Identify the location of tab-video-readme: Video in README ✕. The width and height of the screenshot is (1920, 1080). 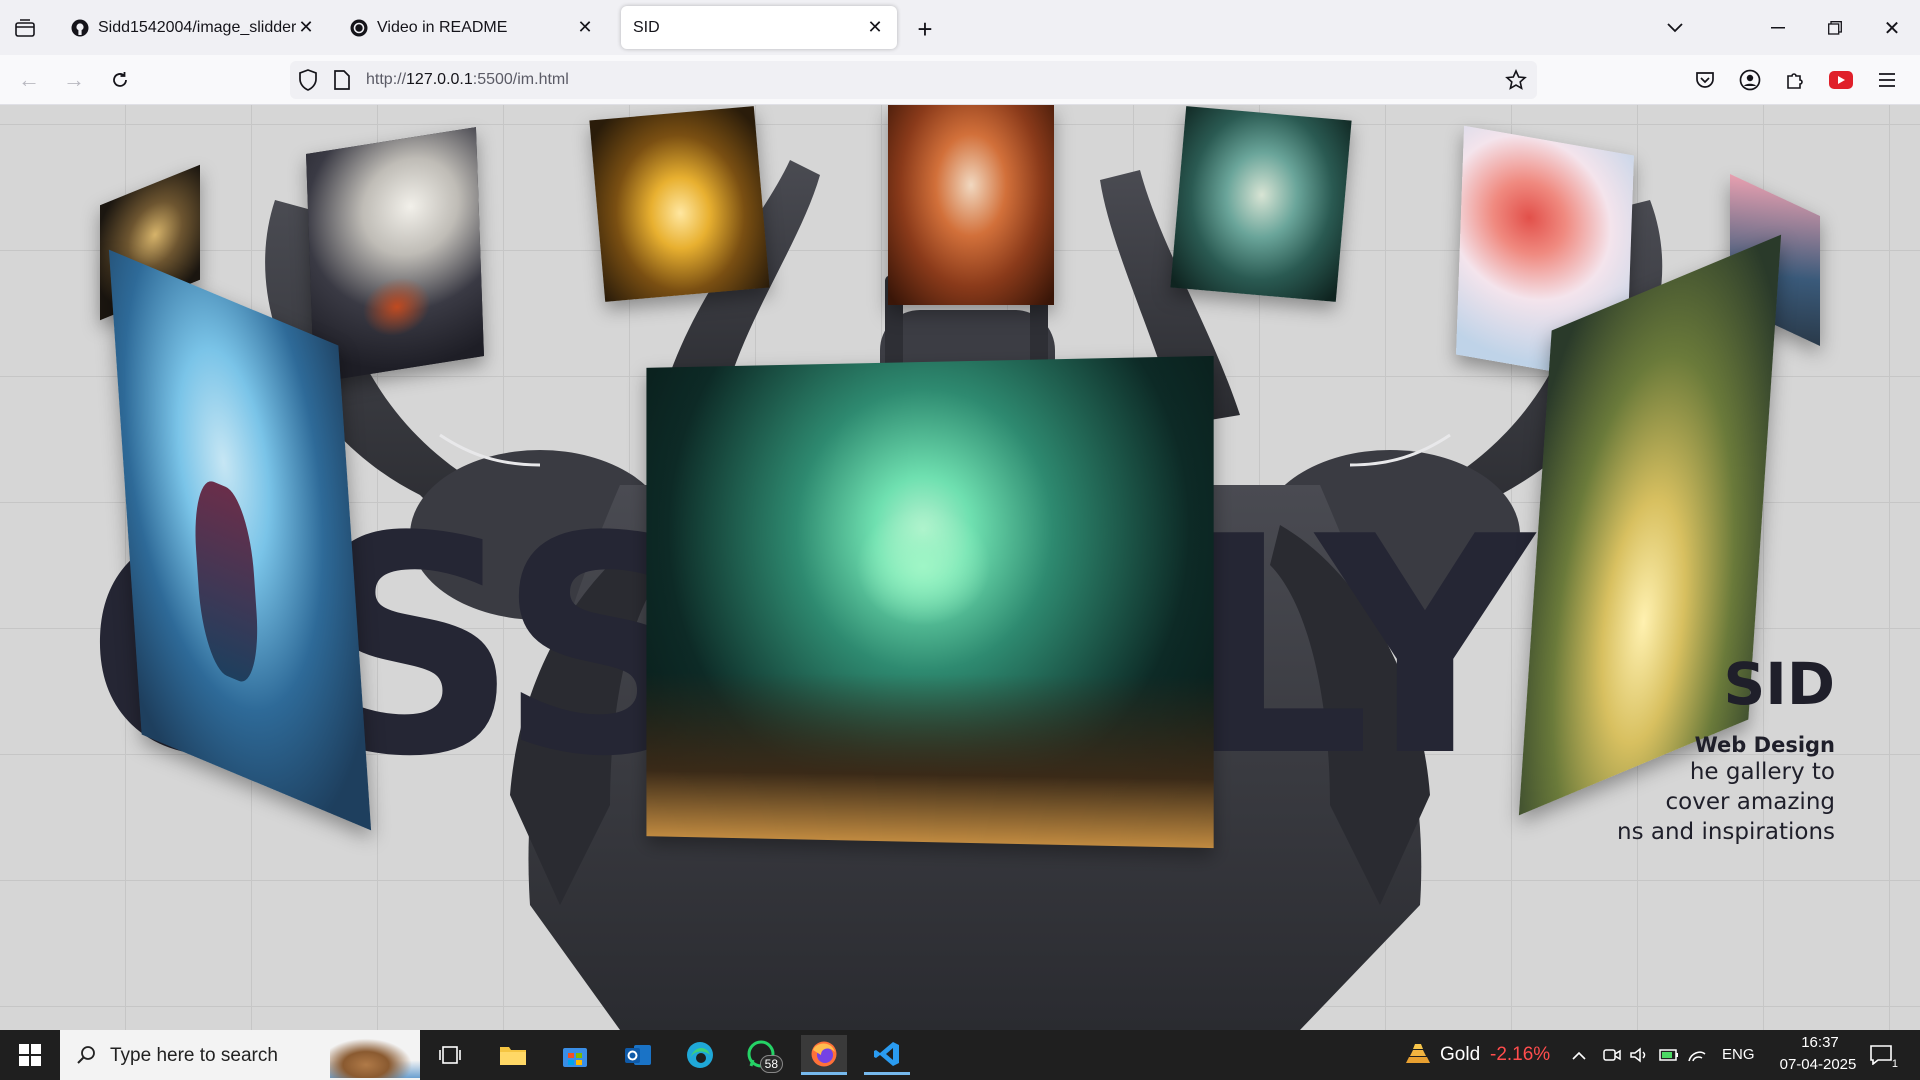
(472, 27).